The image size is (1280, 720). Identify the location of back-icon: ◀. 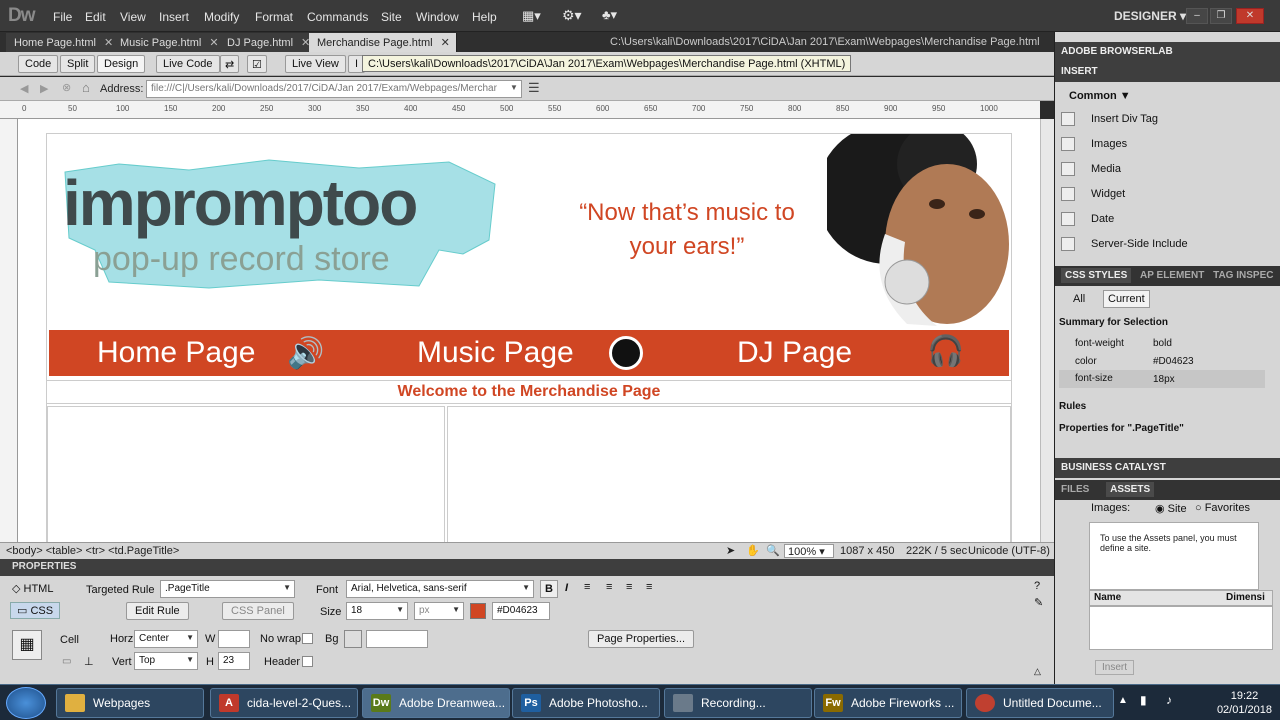
(24, 88).